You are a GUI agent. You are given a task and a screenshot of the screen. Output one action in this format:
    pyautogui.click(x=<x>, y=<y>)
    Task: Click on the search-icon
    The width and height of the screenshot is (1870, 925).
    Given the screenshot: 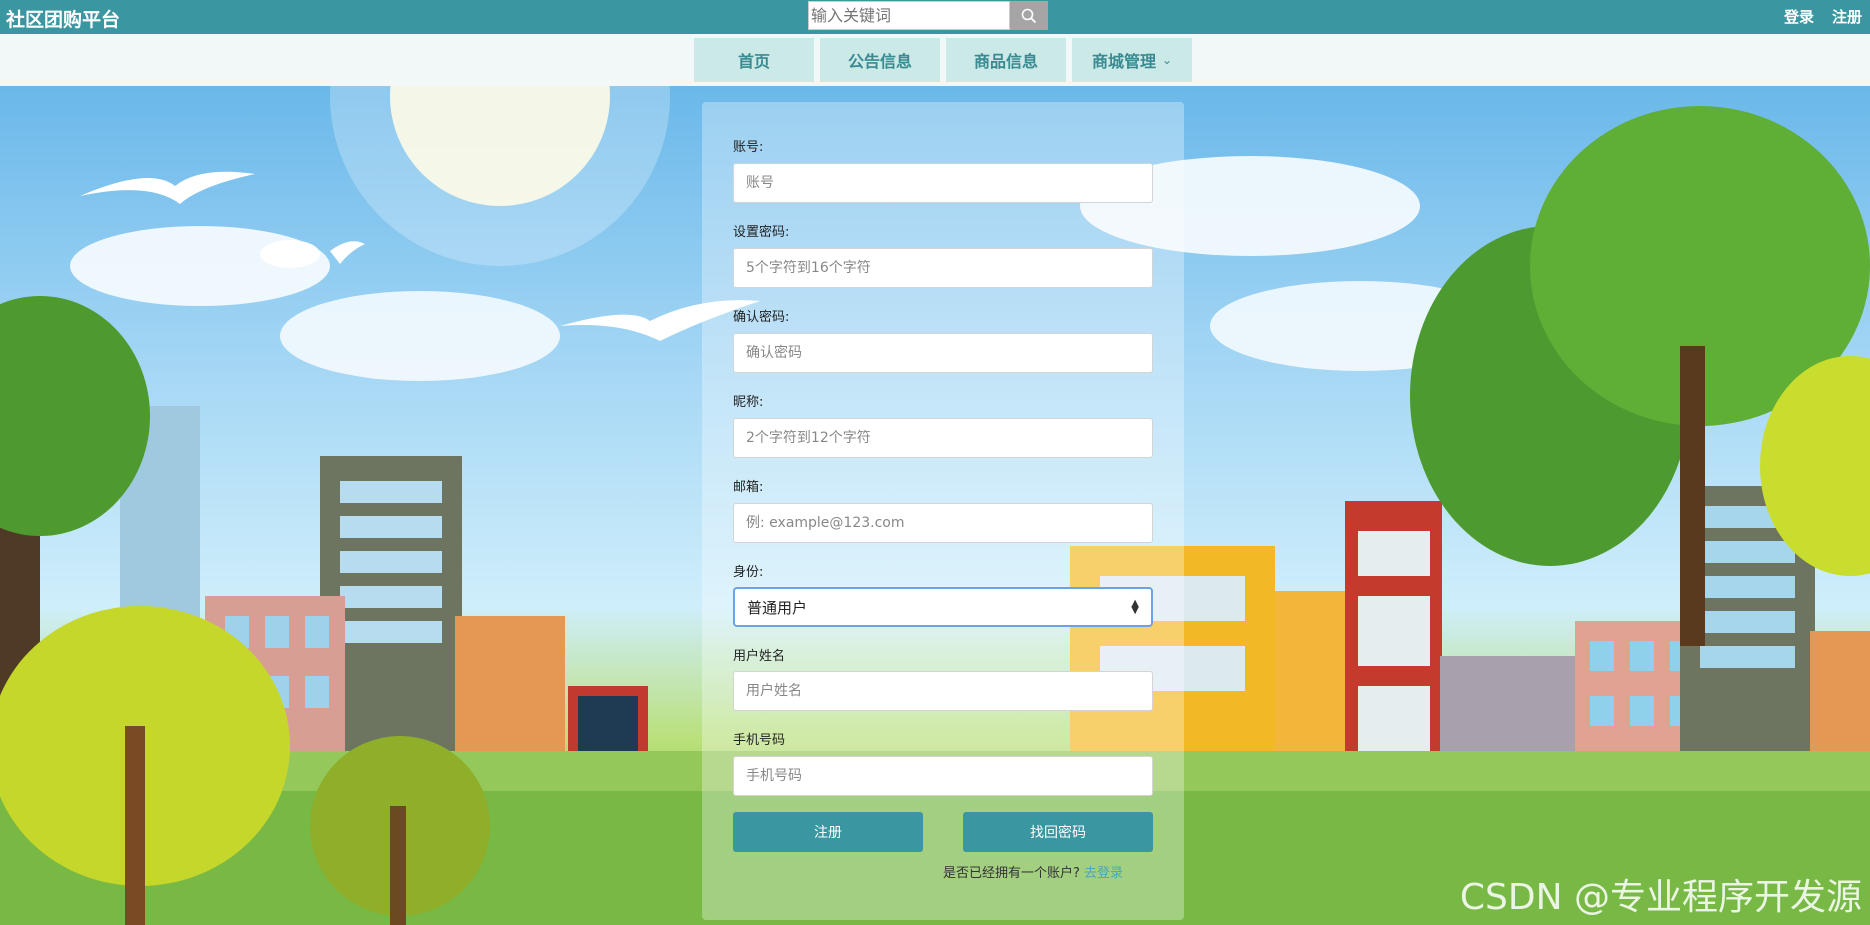 What is the action you would take?
    pyautogui.click(x=1029, y=15)
    